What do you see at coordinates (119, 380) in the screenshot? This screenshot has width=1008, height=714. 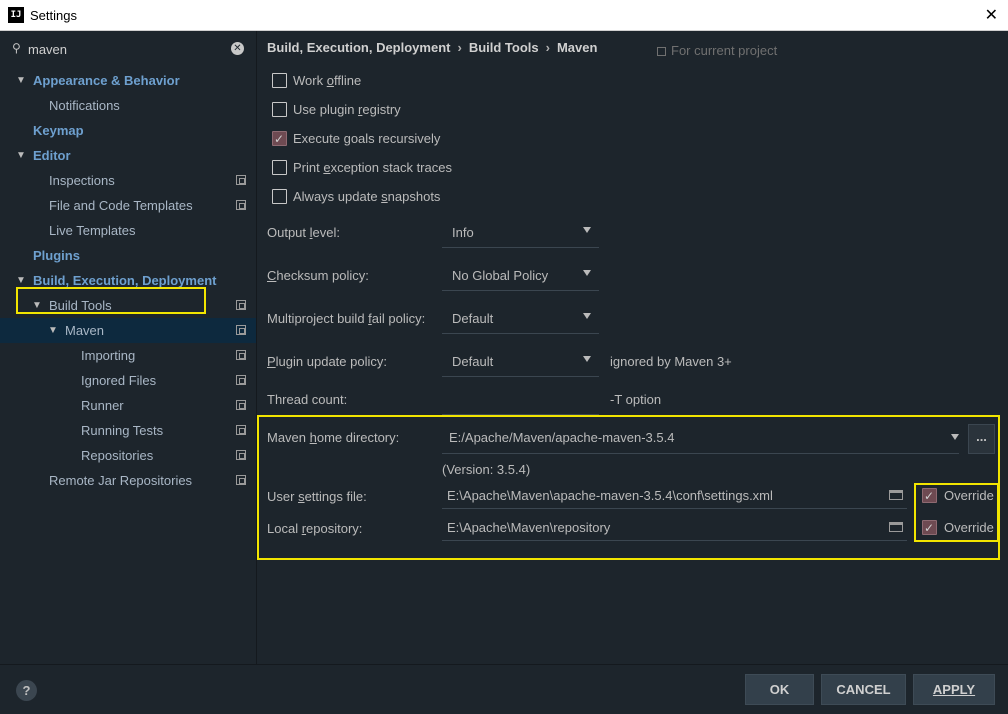 I see `tree-item-label: Ignored Files` at bounding box center [119, 380].